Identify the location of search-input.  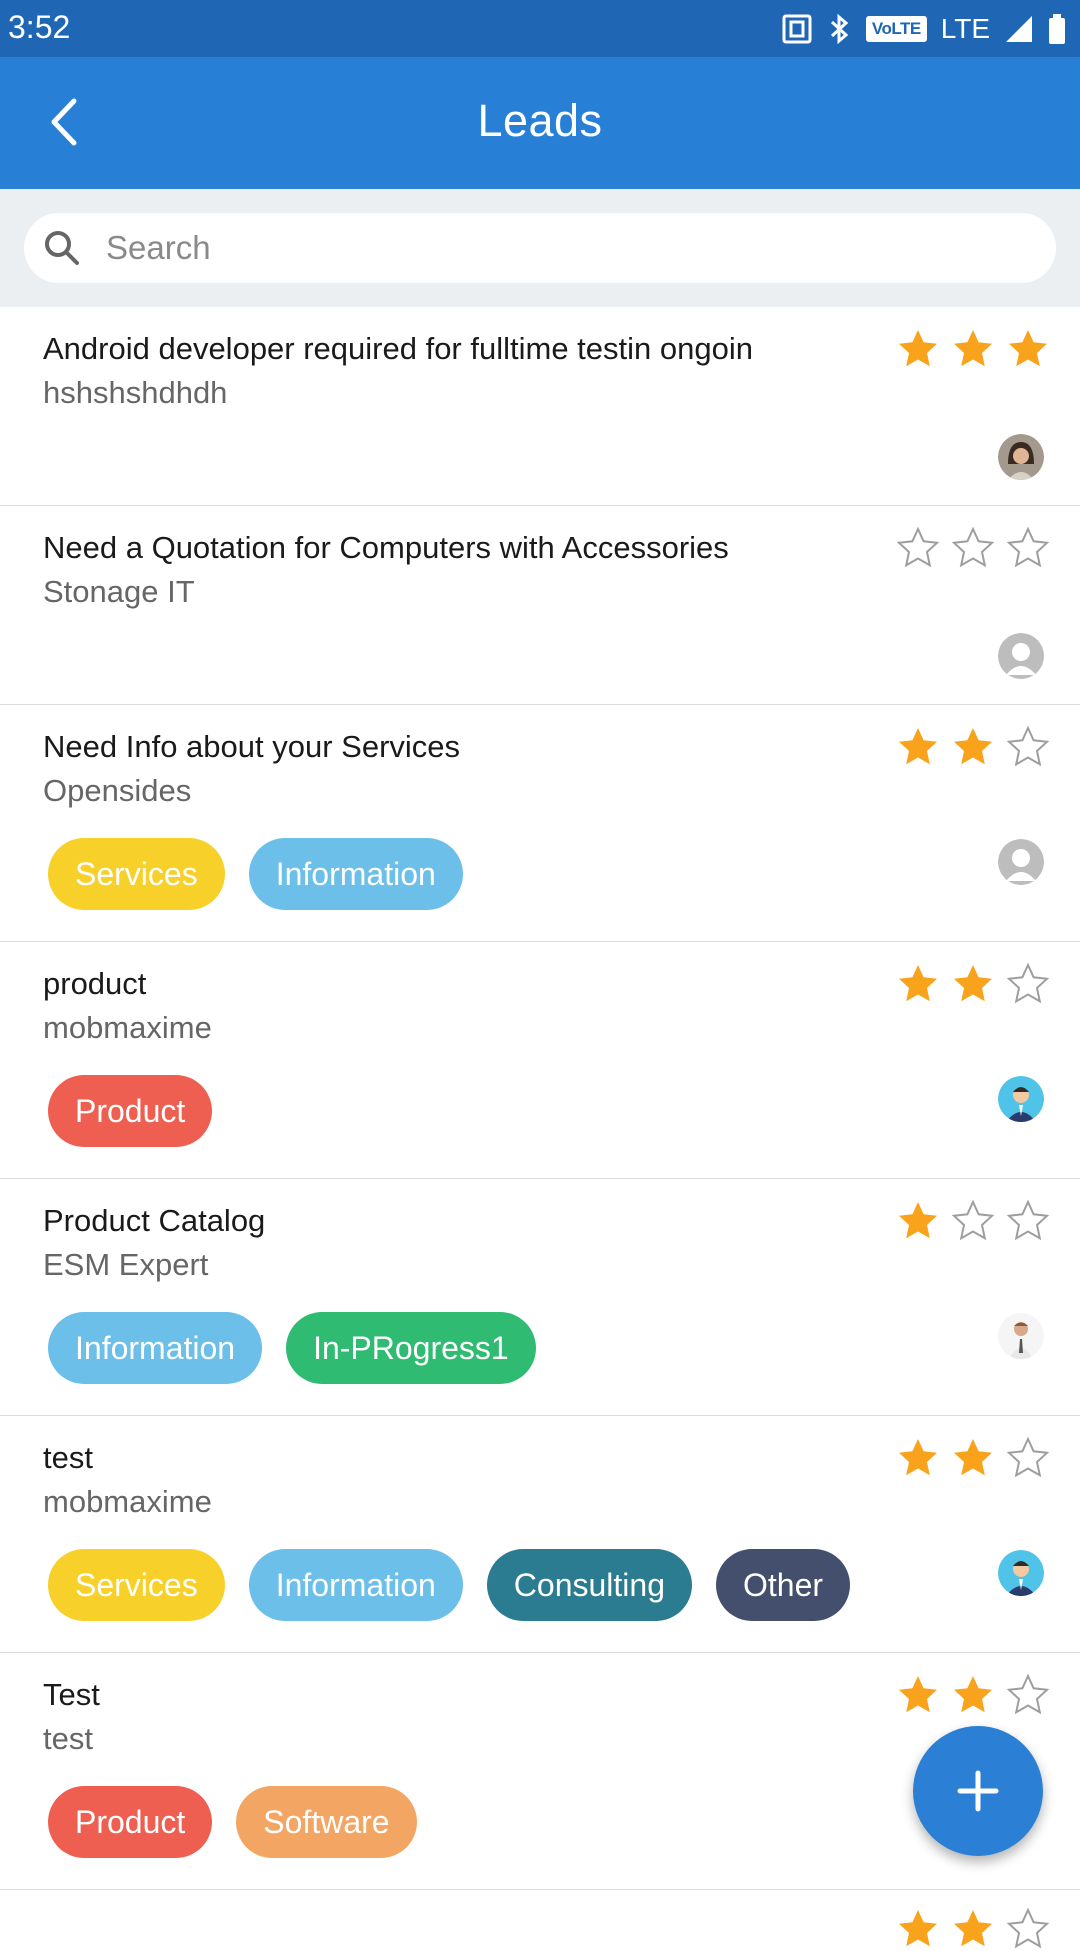
(556, 248).